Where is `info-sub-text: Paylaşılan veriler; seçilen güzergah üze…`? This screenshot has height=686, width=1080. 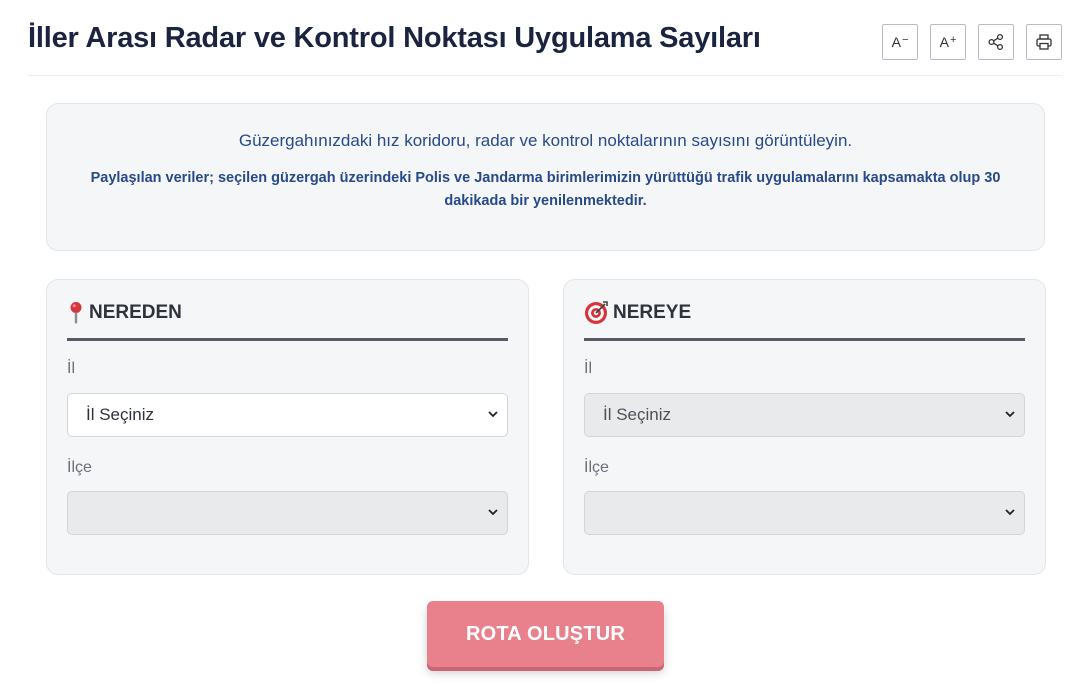 info-sub-text: Paylaşılan veriler; seçilen güzergah üze… is located at coordinates (545, 189).